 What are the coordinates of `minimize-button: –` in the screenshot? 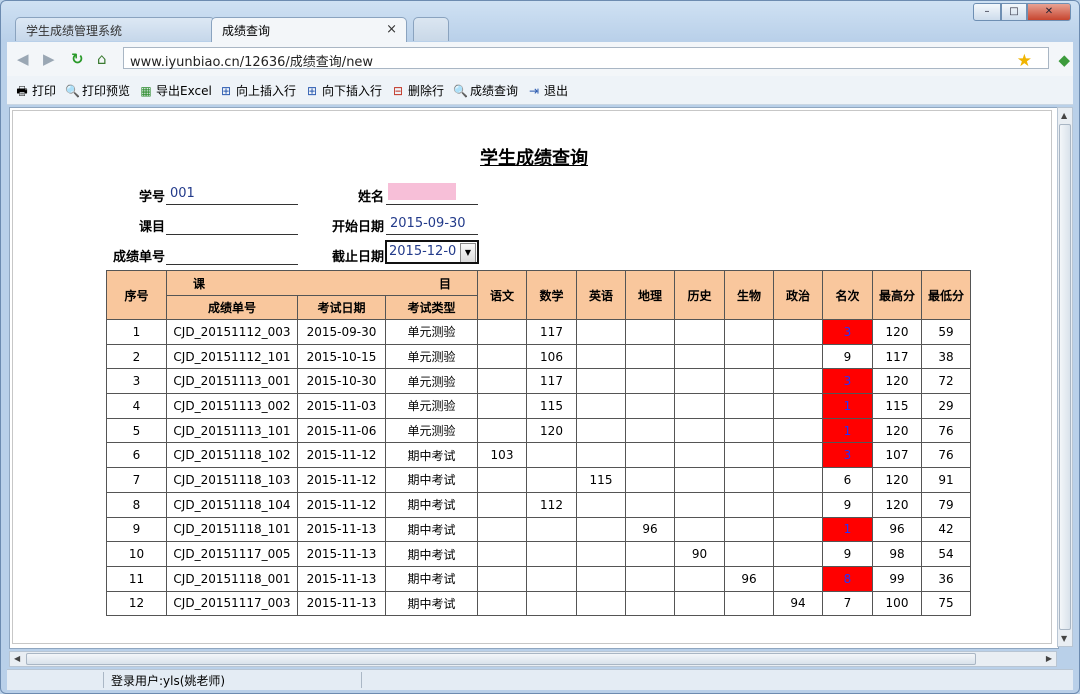 It's located at (987, 12).